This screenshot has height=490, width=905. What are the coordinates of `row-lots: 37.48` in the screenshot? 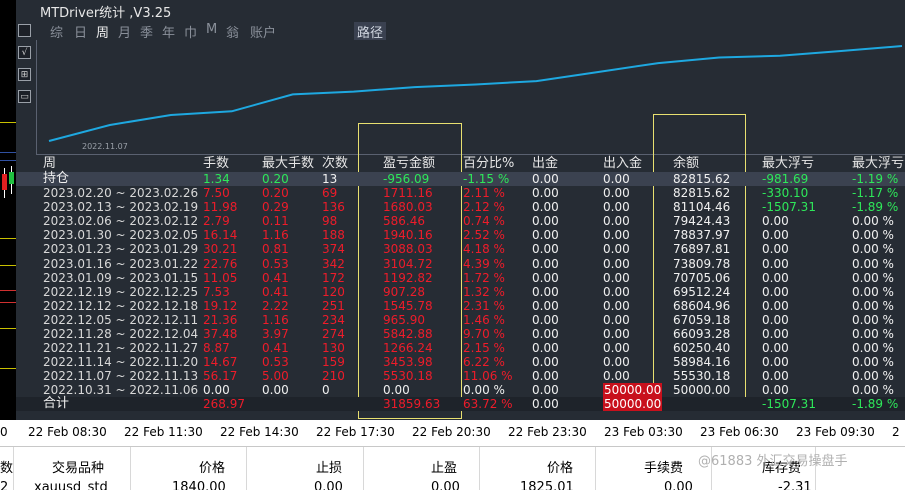 It's located at (220, 334).